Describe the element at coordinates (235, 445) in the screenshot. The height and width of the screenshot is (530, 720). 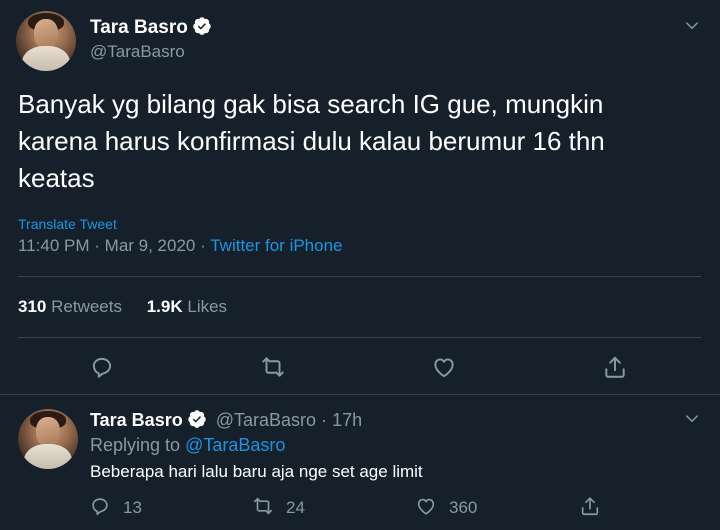
I see `replying-to-handle-link: @TaraBasro` at that location.